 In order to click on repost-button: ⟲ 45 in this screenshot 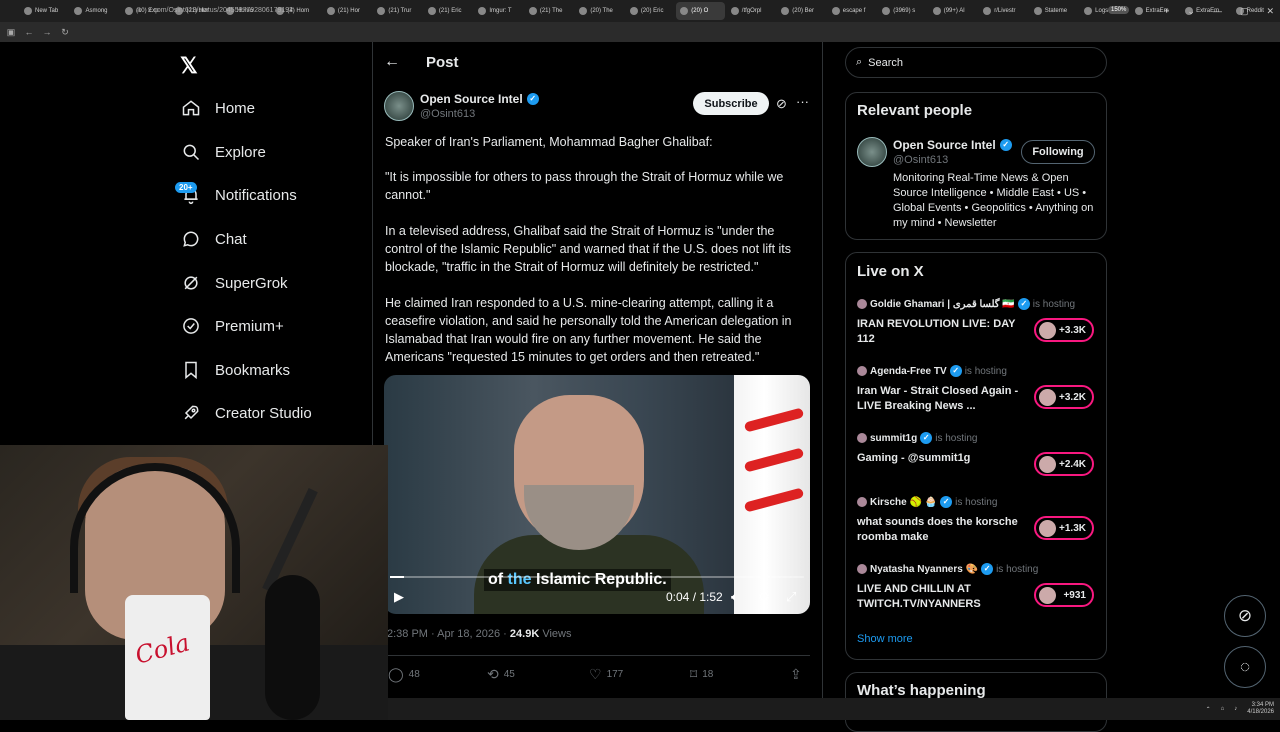, I will do `click(501, 674)`.